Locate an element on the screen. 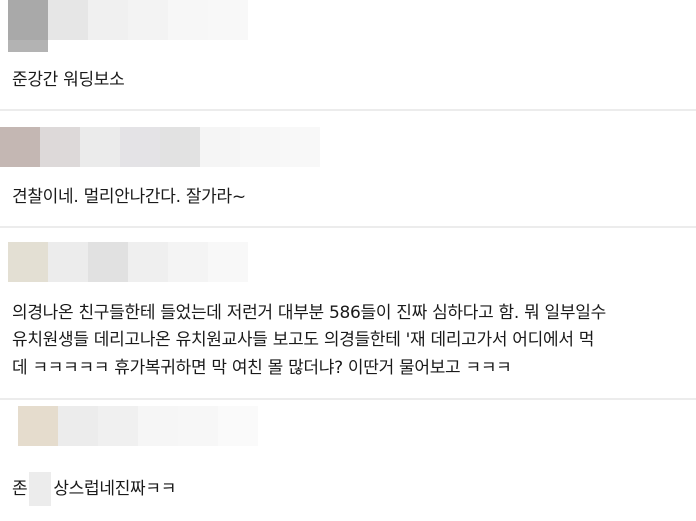 This screenshot has width=696, height=521. comment-text-start: 존 is located at coordinates (20, 489).